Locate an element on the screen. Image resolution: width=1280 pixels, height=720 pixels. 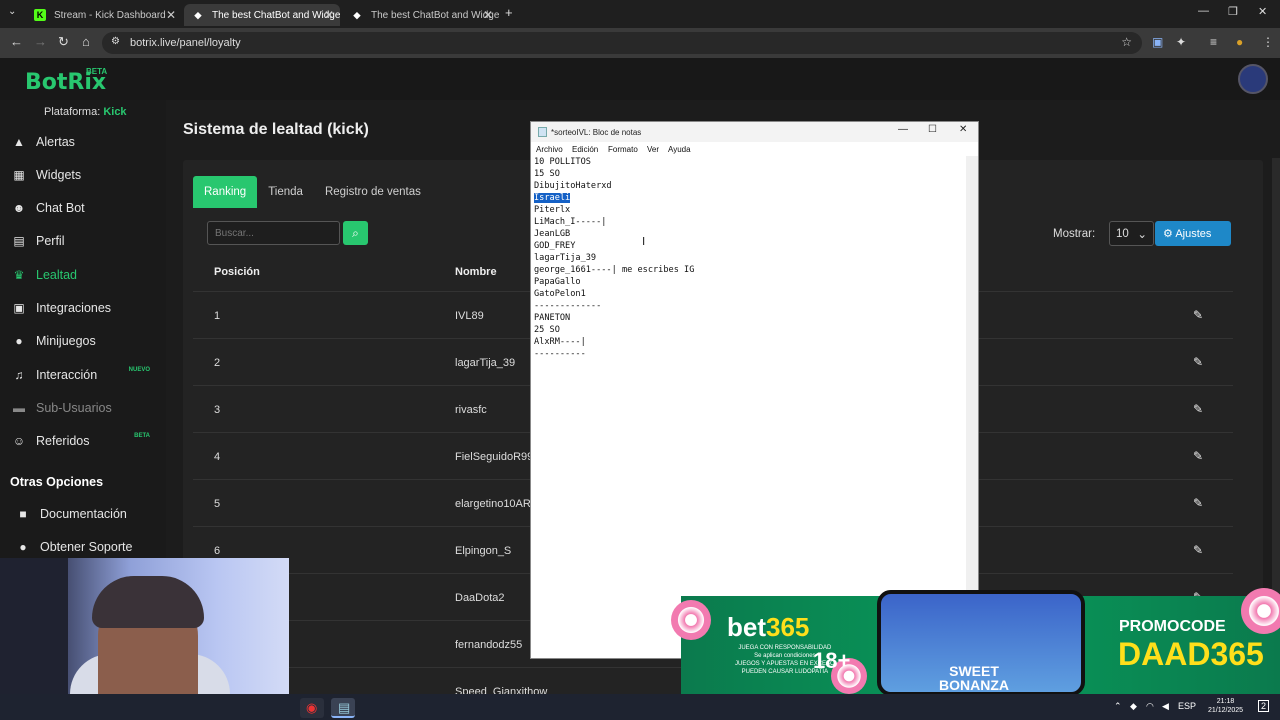
sidebar-item-perfil: ▤ Perfil is located at coordinates (85, 241).